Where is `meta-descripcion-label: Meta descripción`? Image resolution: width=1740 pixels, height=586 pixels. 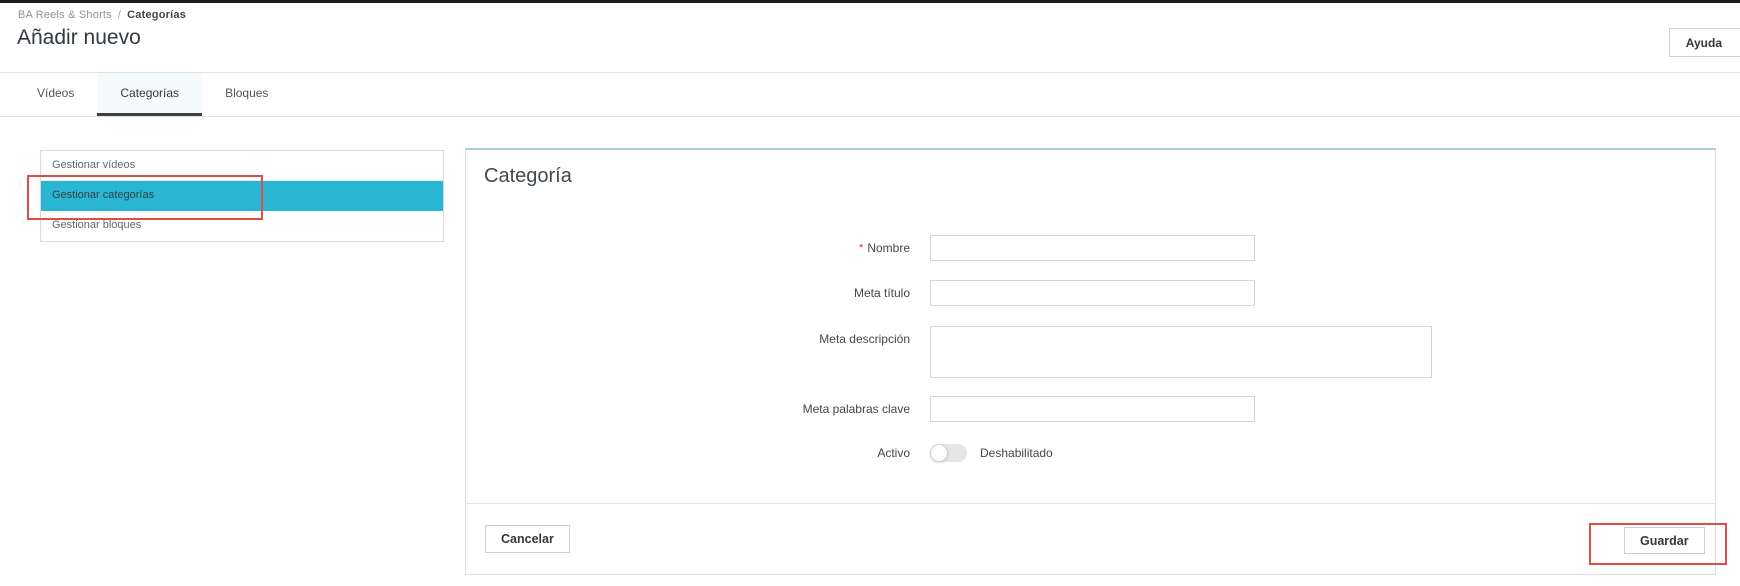
meta-descripcion-label: Meta descripción is located at coordinates (864, 339).